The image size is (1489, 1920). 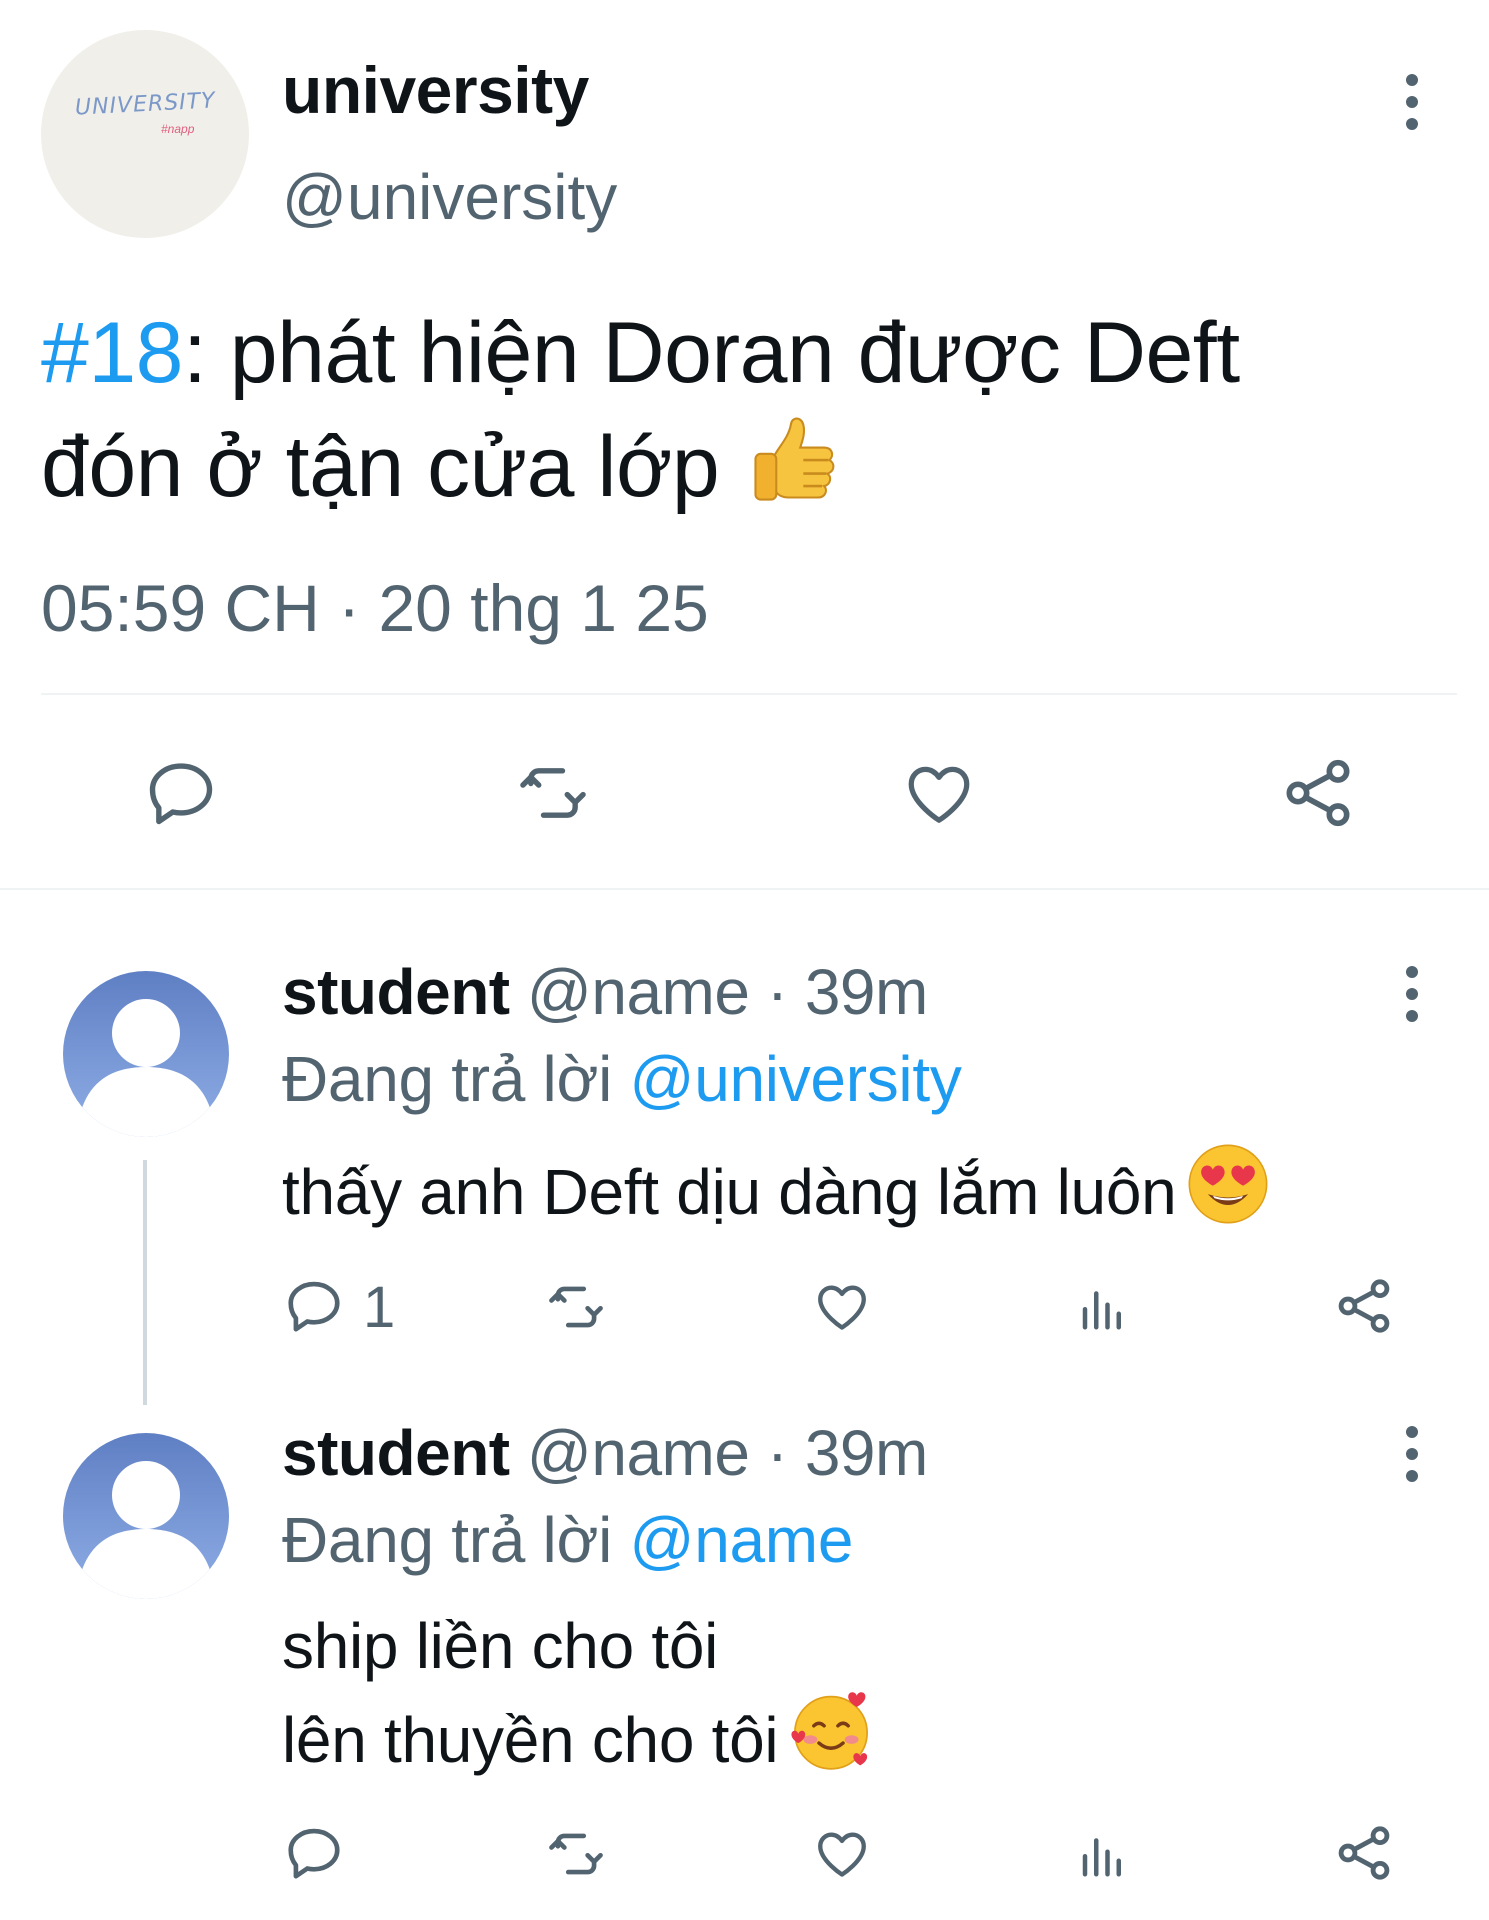 What do you see at coordinates (831, 1741) in the screenshot?
I see `smiling-face-with-hearts-emoji-icon` at bounding box center [831, 1741].